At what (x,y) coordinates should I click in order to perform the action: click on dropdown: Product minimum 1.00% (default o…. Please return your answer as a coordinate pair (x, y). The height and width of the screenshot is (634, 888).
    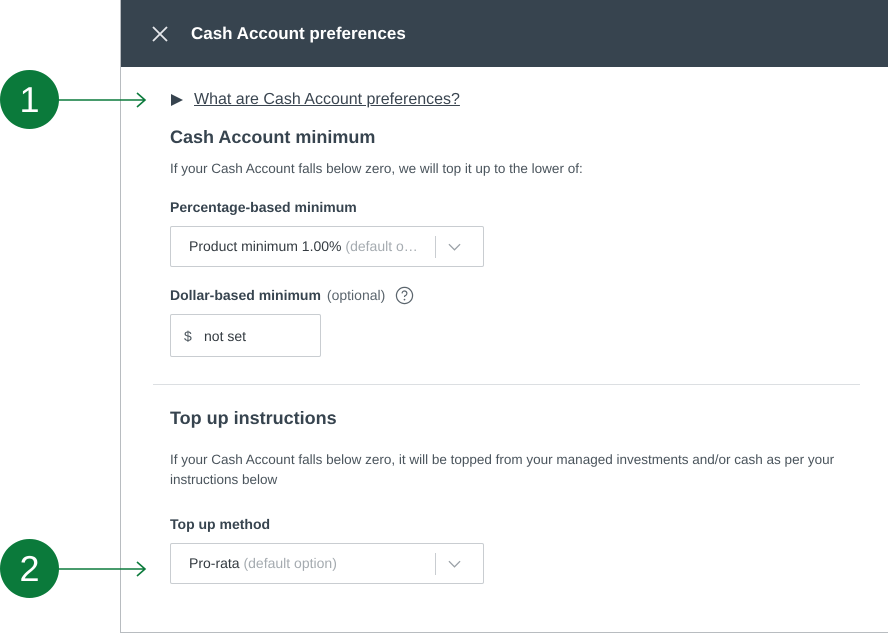
    Looking at the image, I should click on (327, 246).